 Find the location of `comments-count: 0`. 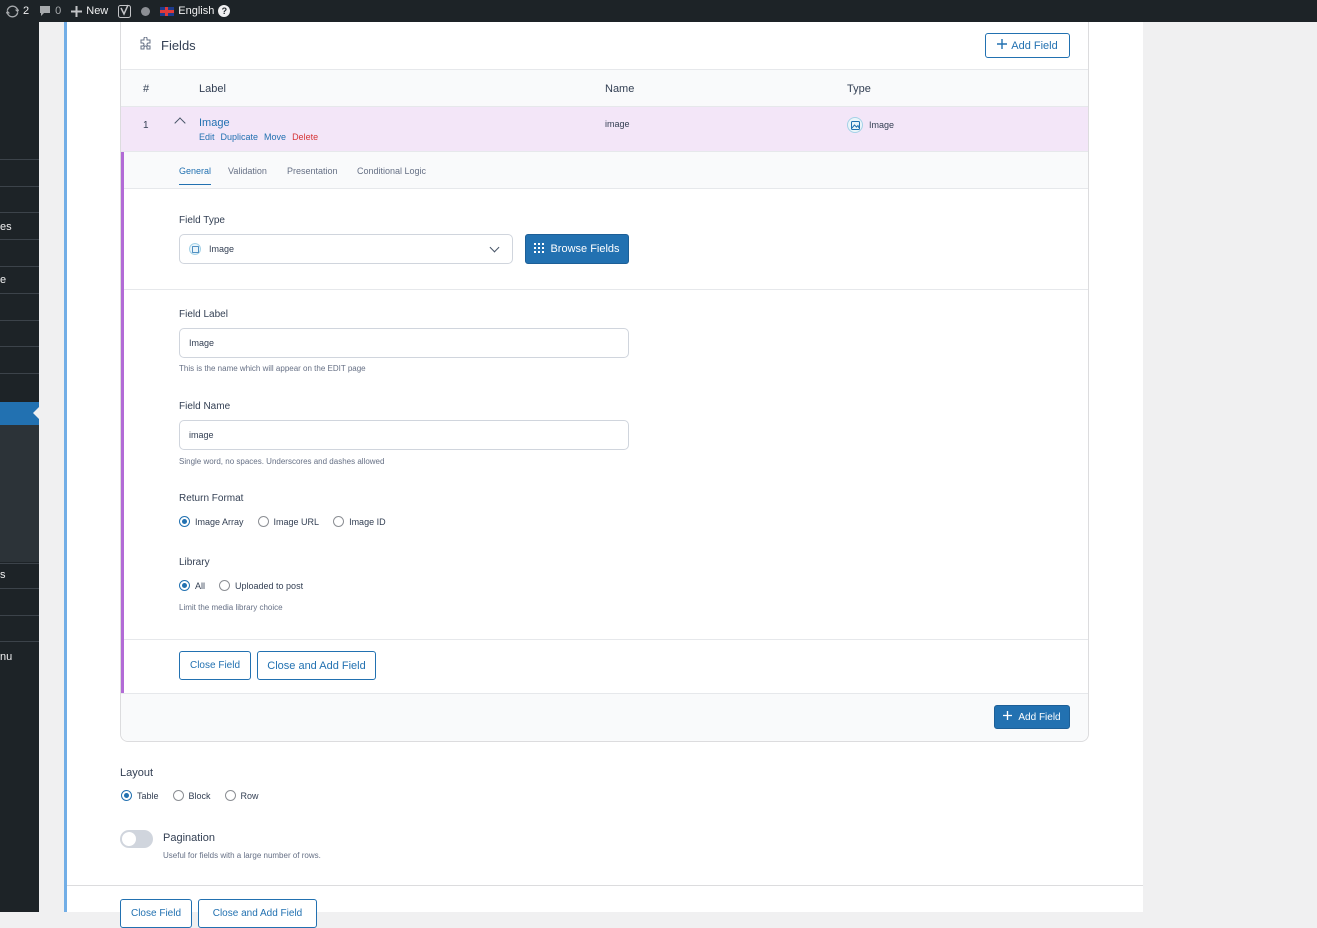

comments-count: 0 is located at coordinates (58, 11).